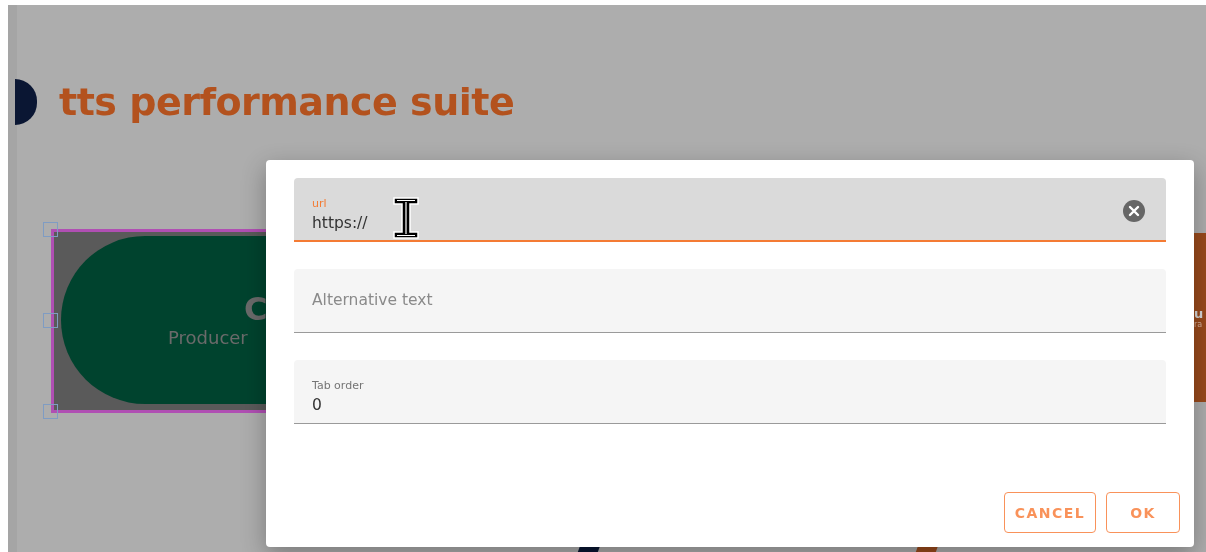 Image resolution: width=1206 pixels, height=552 pixels. Describe the element at coordinates (730, 210) in the screenshot. I see `input-field: url https://` at that location.